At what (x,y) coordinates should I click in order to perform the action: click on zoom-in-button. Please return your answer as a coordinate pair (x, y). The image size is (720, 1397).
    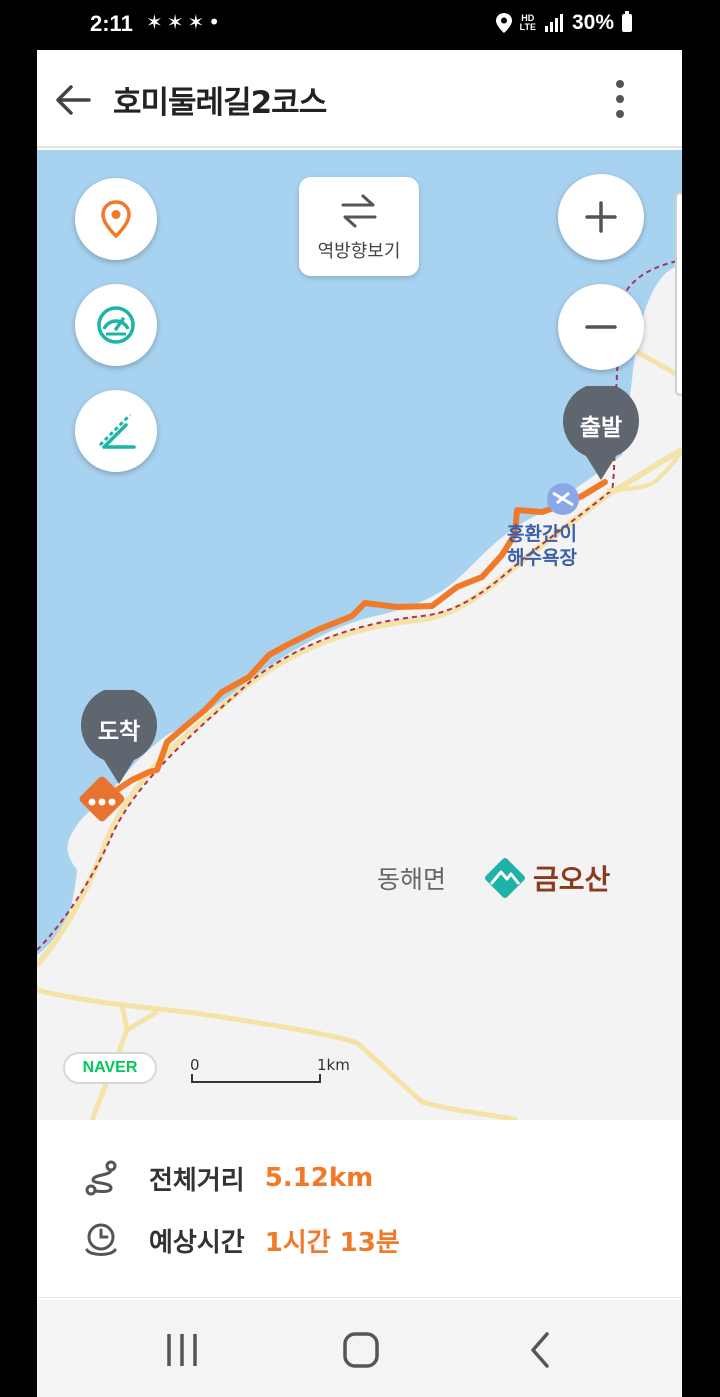
    Looking at the image, I should click on (601, 217).